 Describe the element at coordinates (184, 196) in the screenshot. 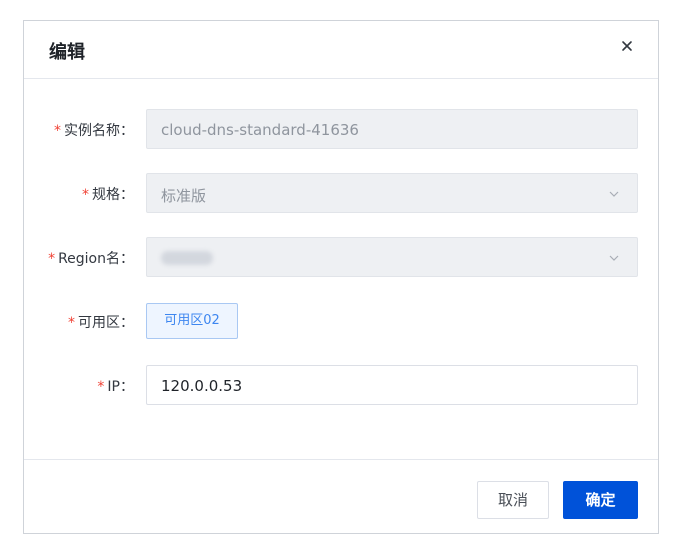

I see `spec-value: 标准版` at that location.